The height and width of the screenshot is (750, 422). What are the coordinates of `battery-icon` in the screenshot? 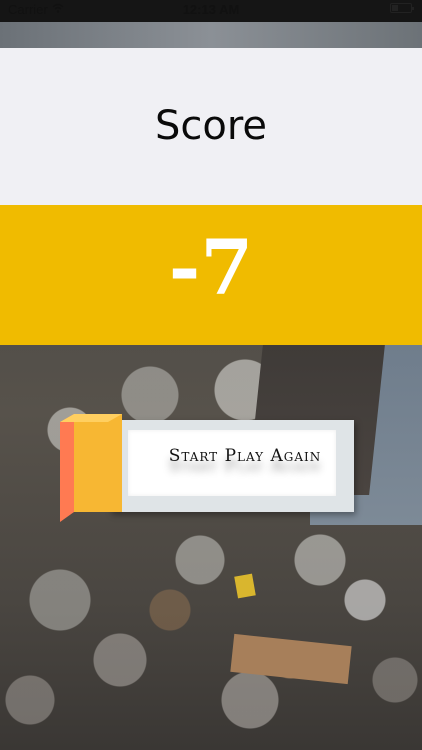 It's located at (402, 8).